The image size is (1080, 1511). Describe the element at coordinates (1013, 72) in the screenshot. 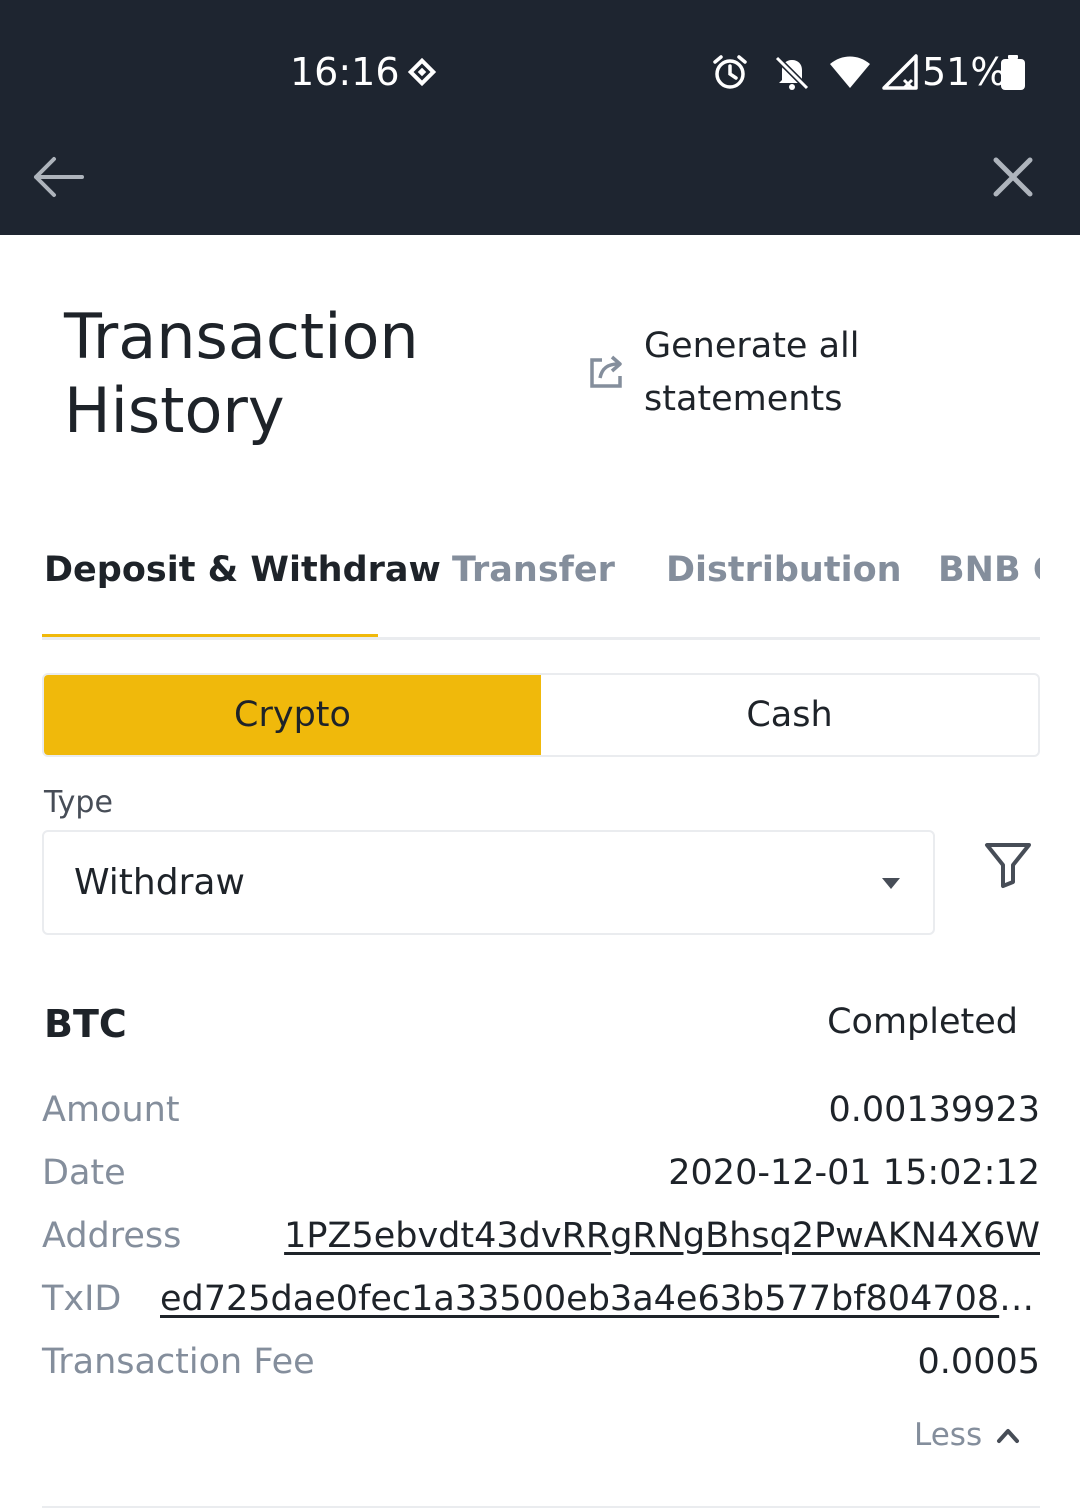

I see `battery-icon` at that location.